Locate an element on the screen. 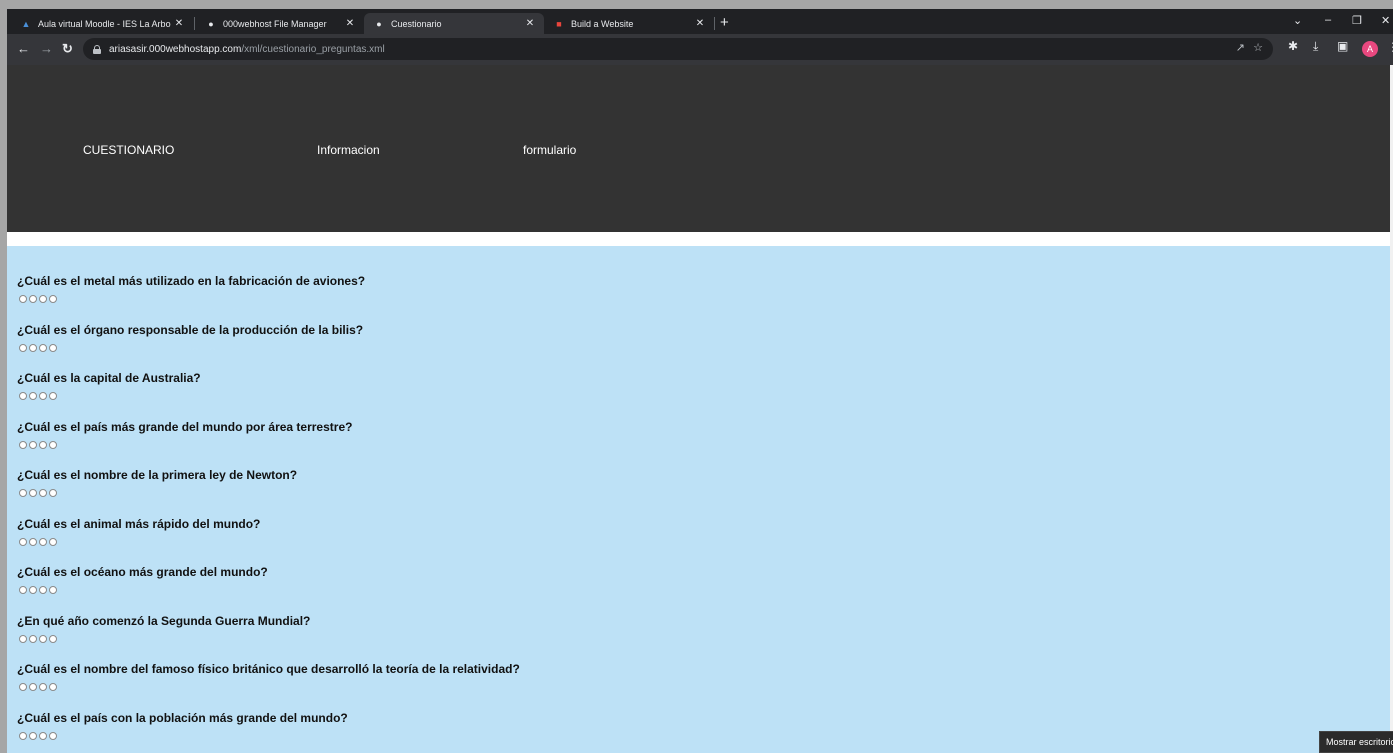 The height and width of the screenshot is (753, 1393). profile-avatar: A is located at coordinates (1370, 49).